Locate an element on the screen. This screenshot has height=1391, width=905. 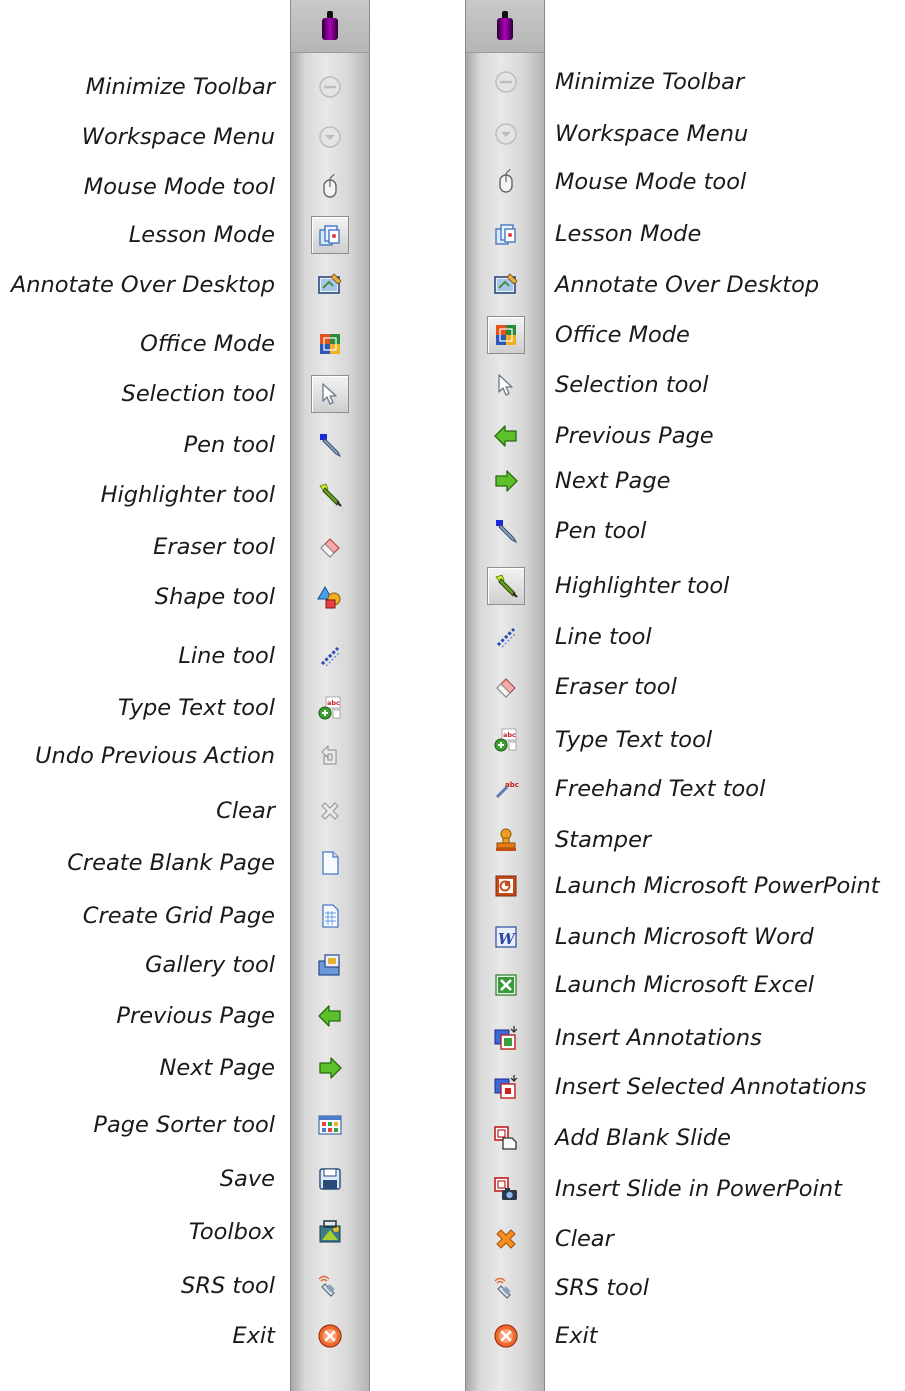
shapes-button is located at coordinates (330, 597).